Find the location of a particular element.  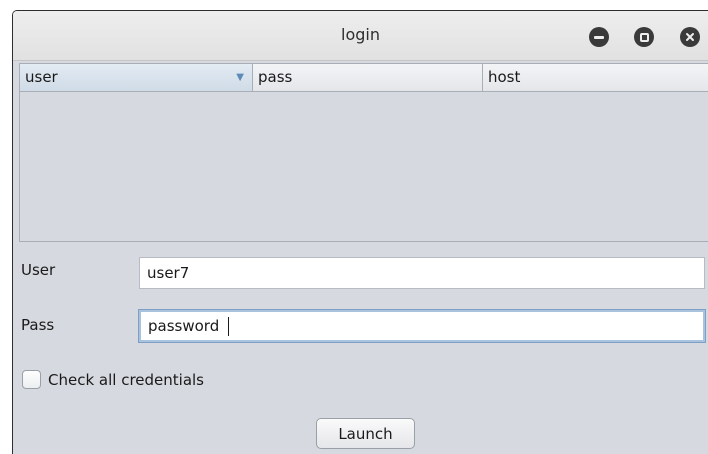

sort-descending-icon: ▼ is located at coordinates (240, 77).